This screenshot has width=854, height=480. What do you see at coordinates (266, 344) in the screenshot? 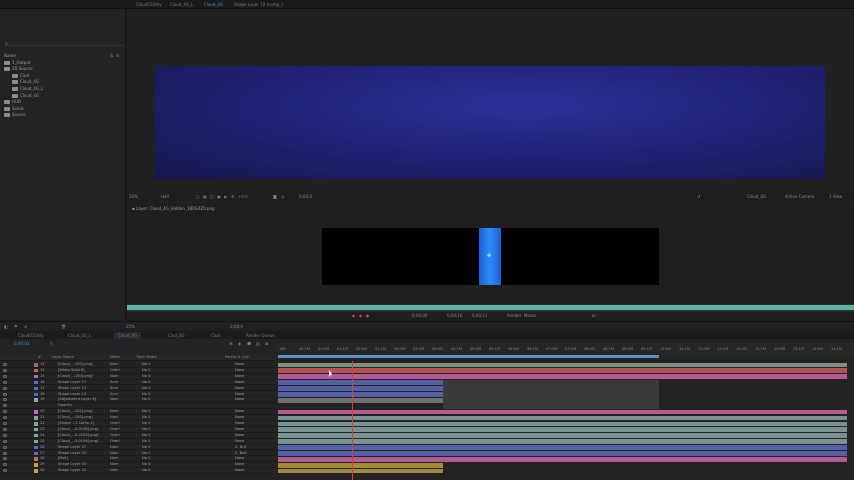
I see `graph-editor-icon: ⊠` at bounding box center [266, 344].